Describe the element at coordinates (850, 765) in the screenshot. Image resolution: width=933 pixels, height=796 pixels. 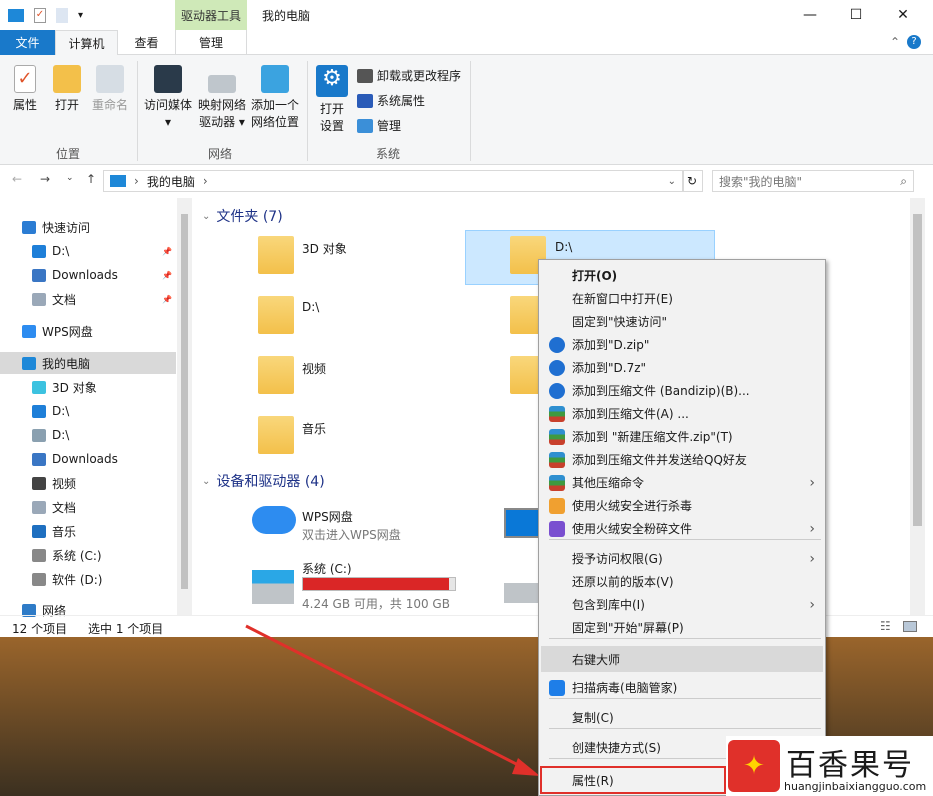
I see `watermark-name: 百香果号` at that location.